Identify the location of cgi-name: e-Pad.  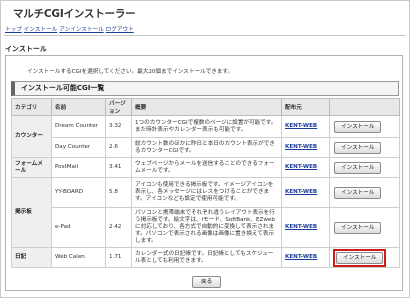
(78, 227).